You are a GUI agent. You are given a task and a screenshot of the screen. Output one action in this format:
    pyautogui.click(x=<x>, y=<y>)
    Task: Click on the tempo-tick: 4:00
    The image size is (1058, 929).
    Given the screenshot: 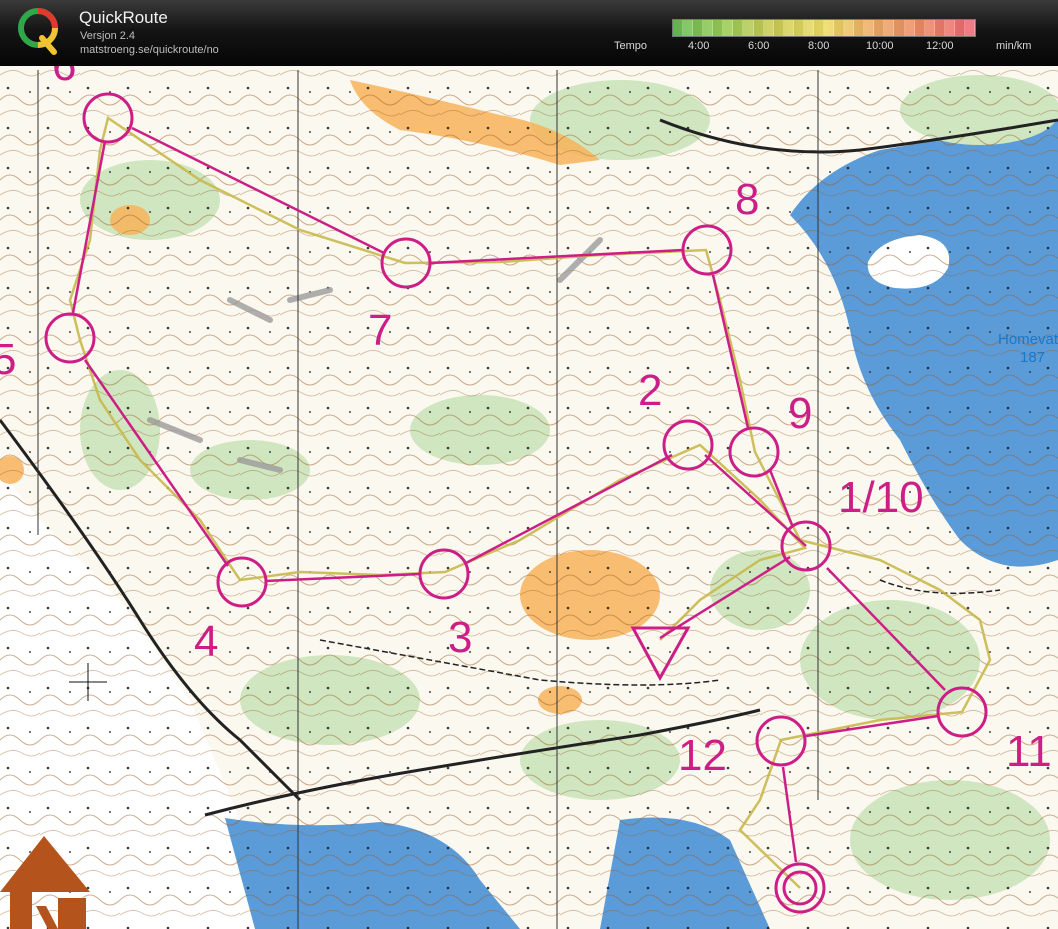 What is the action you would take?
    pyautogui.click(x=699, y=46)
    